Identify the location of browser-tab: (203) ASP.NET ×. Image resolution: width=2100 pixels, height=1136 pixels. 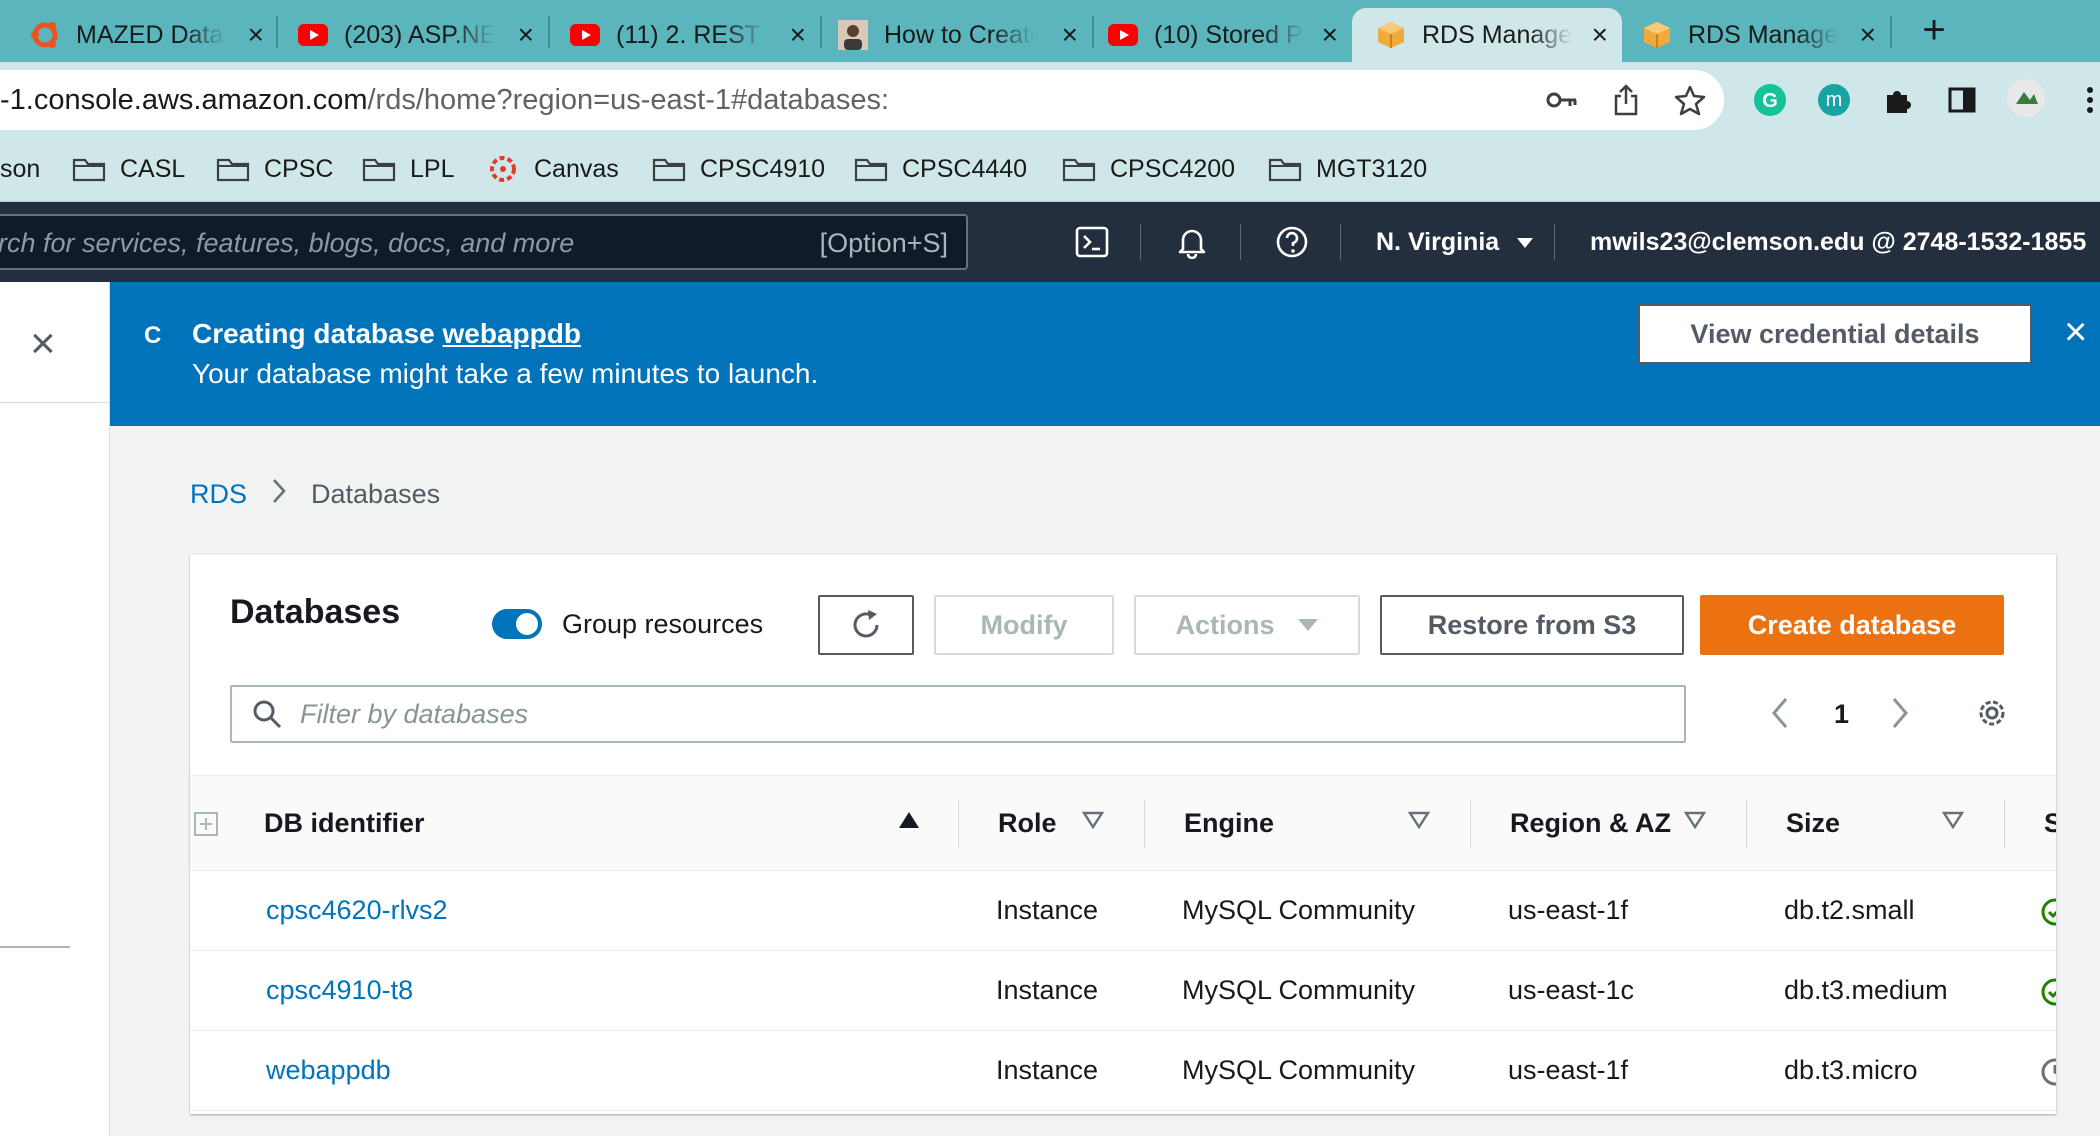
(414, 35).